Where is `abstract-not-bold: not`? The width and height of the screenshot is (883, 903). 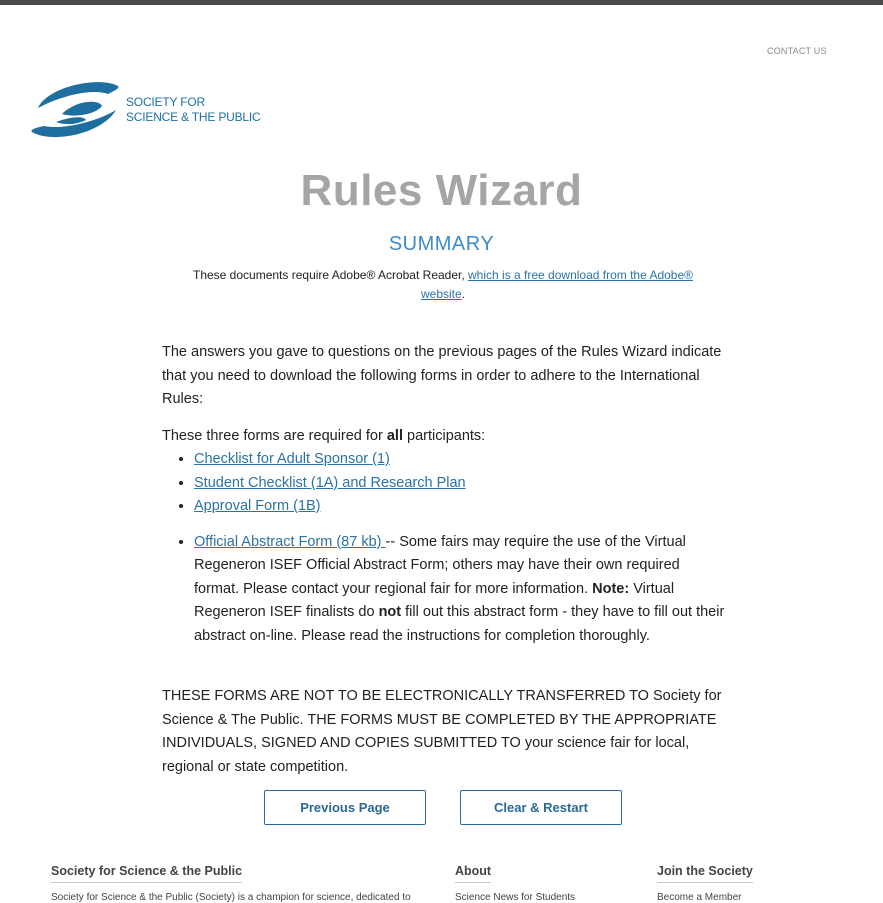 abstract-not-bold: not is located at coordinates (390, 612).